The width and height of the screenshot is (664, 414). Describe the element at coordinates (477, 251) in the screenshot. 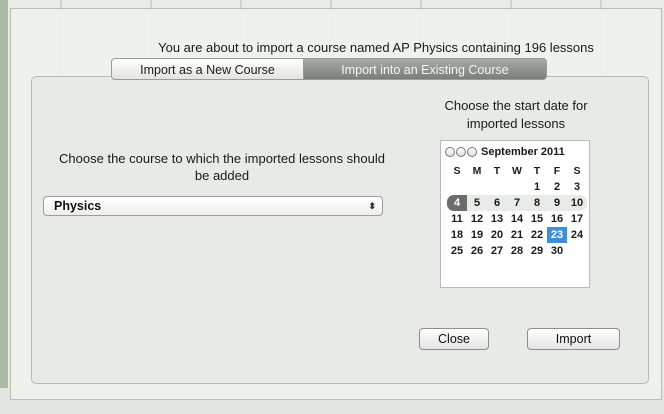

I see `calendar-day: 26` at that location.